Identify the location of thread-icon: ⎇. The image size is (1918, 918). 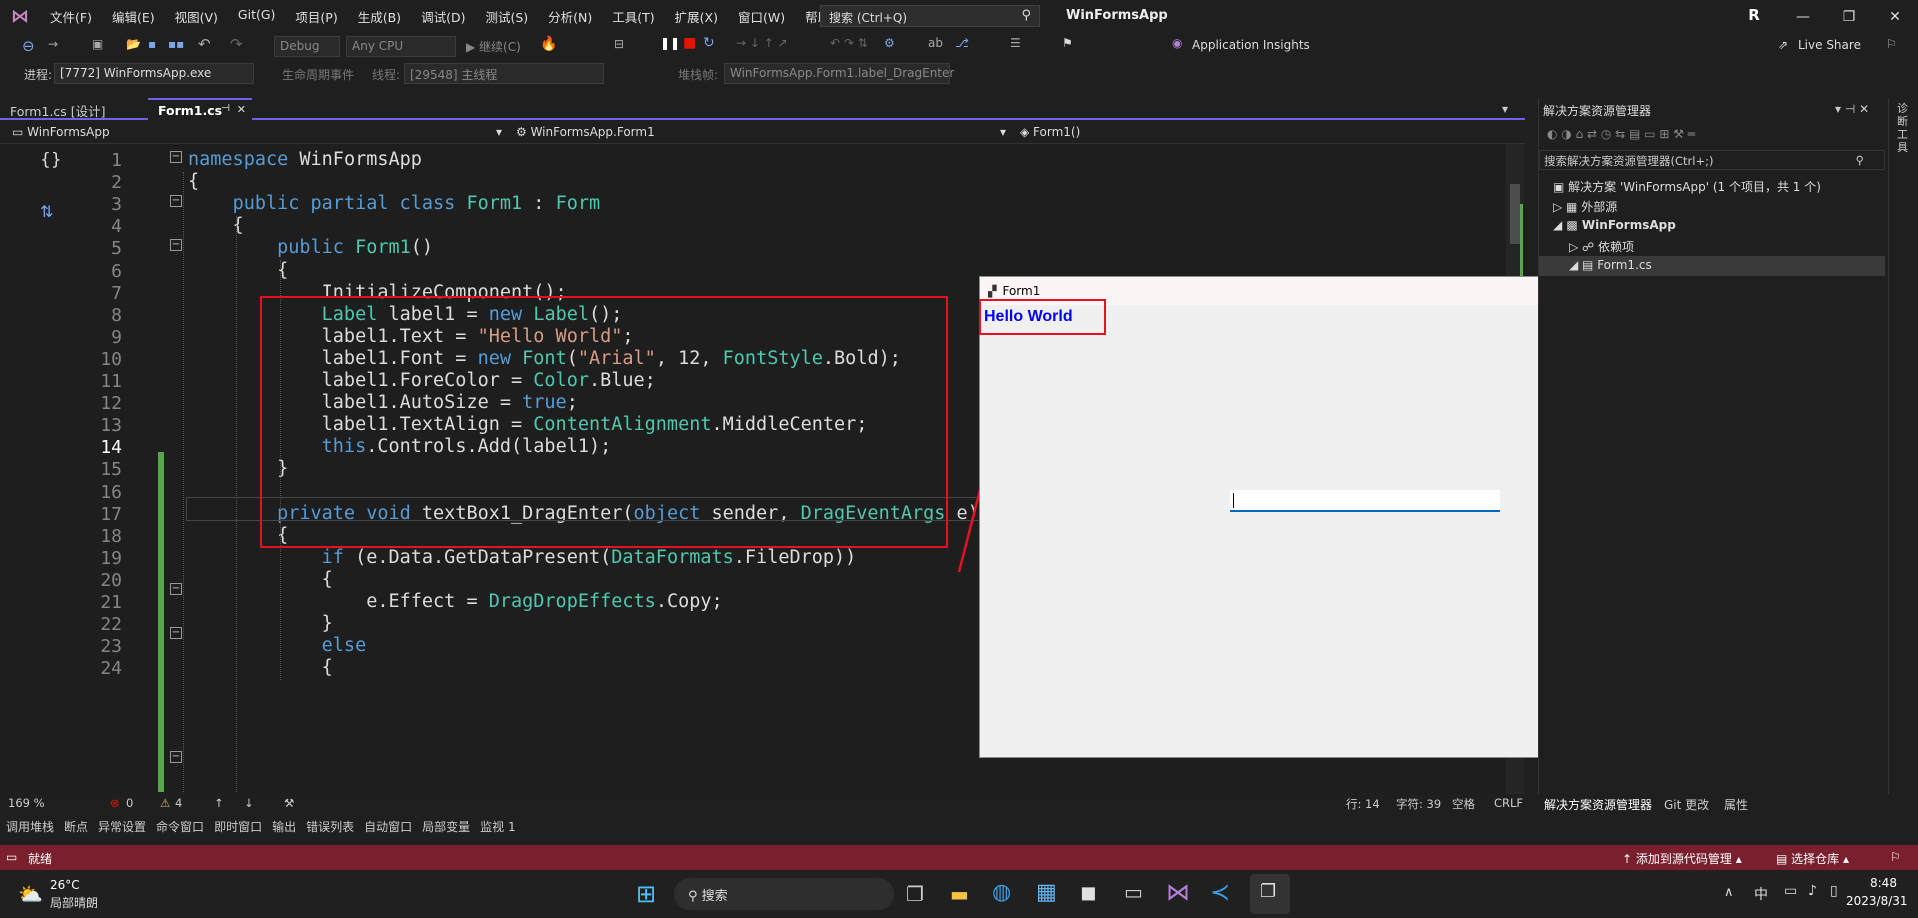
(962, 43).